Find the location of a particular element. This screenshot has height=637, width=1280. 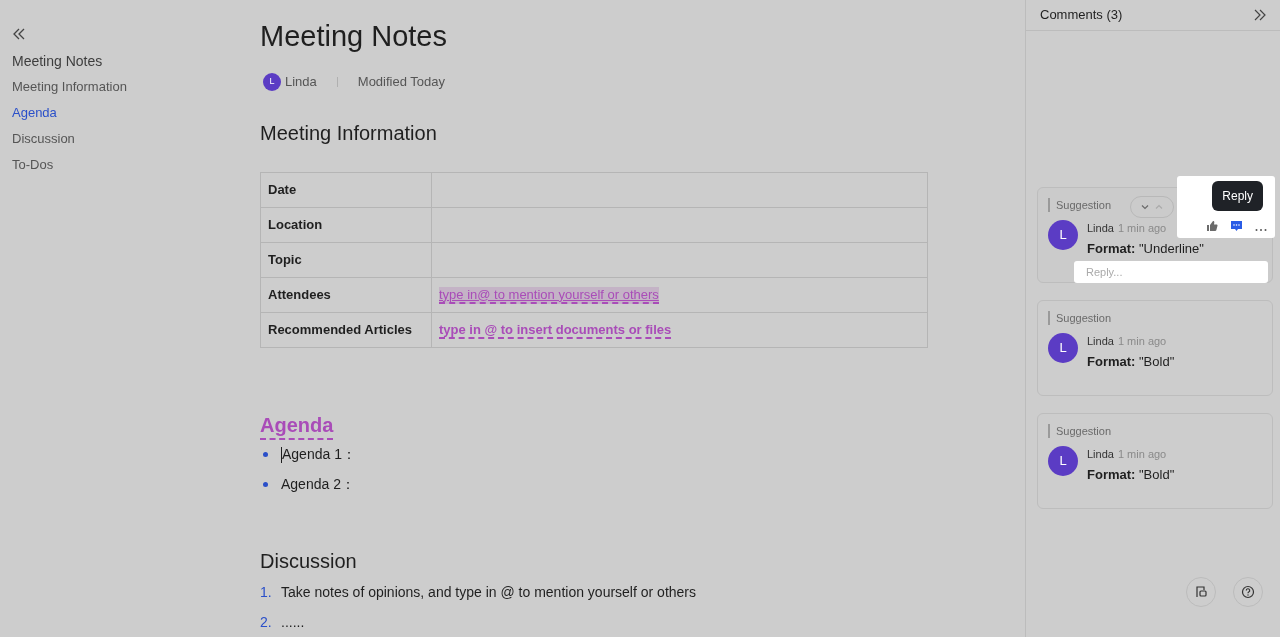

outline-item: Agenda is located at coordinates (34, 113).